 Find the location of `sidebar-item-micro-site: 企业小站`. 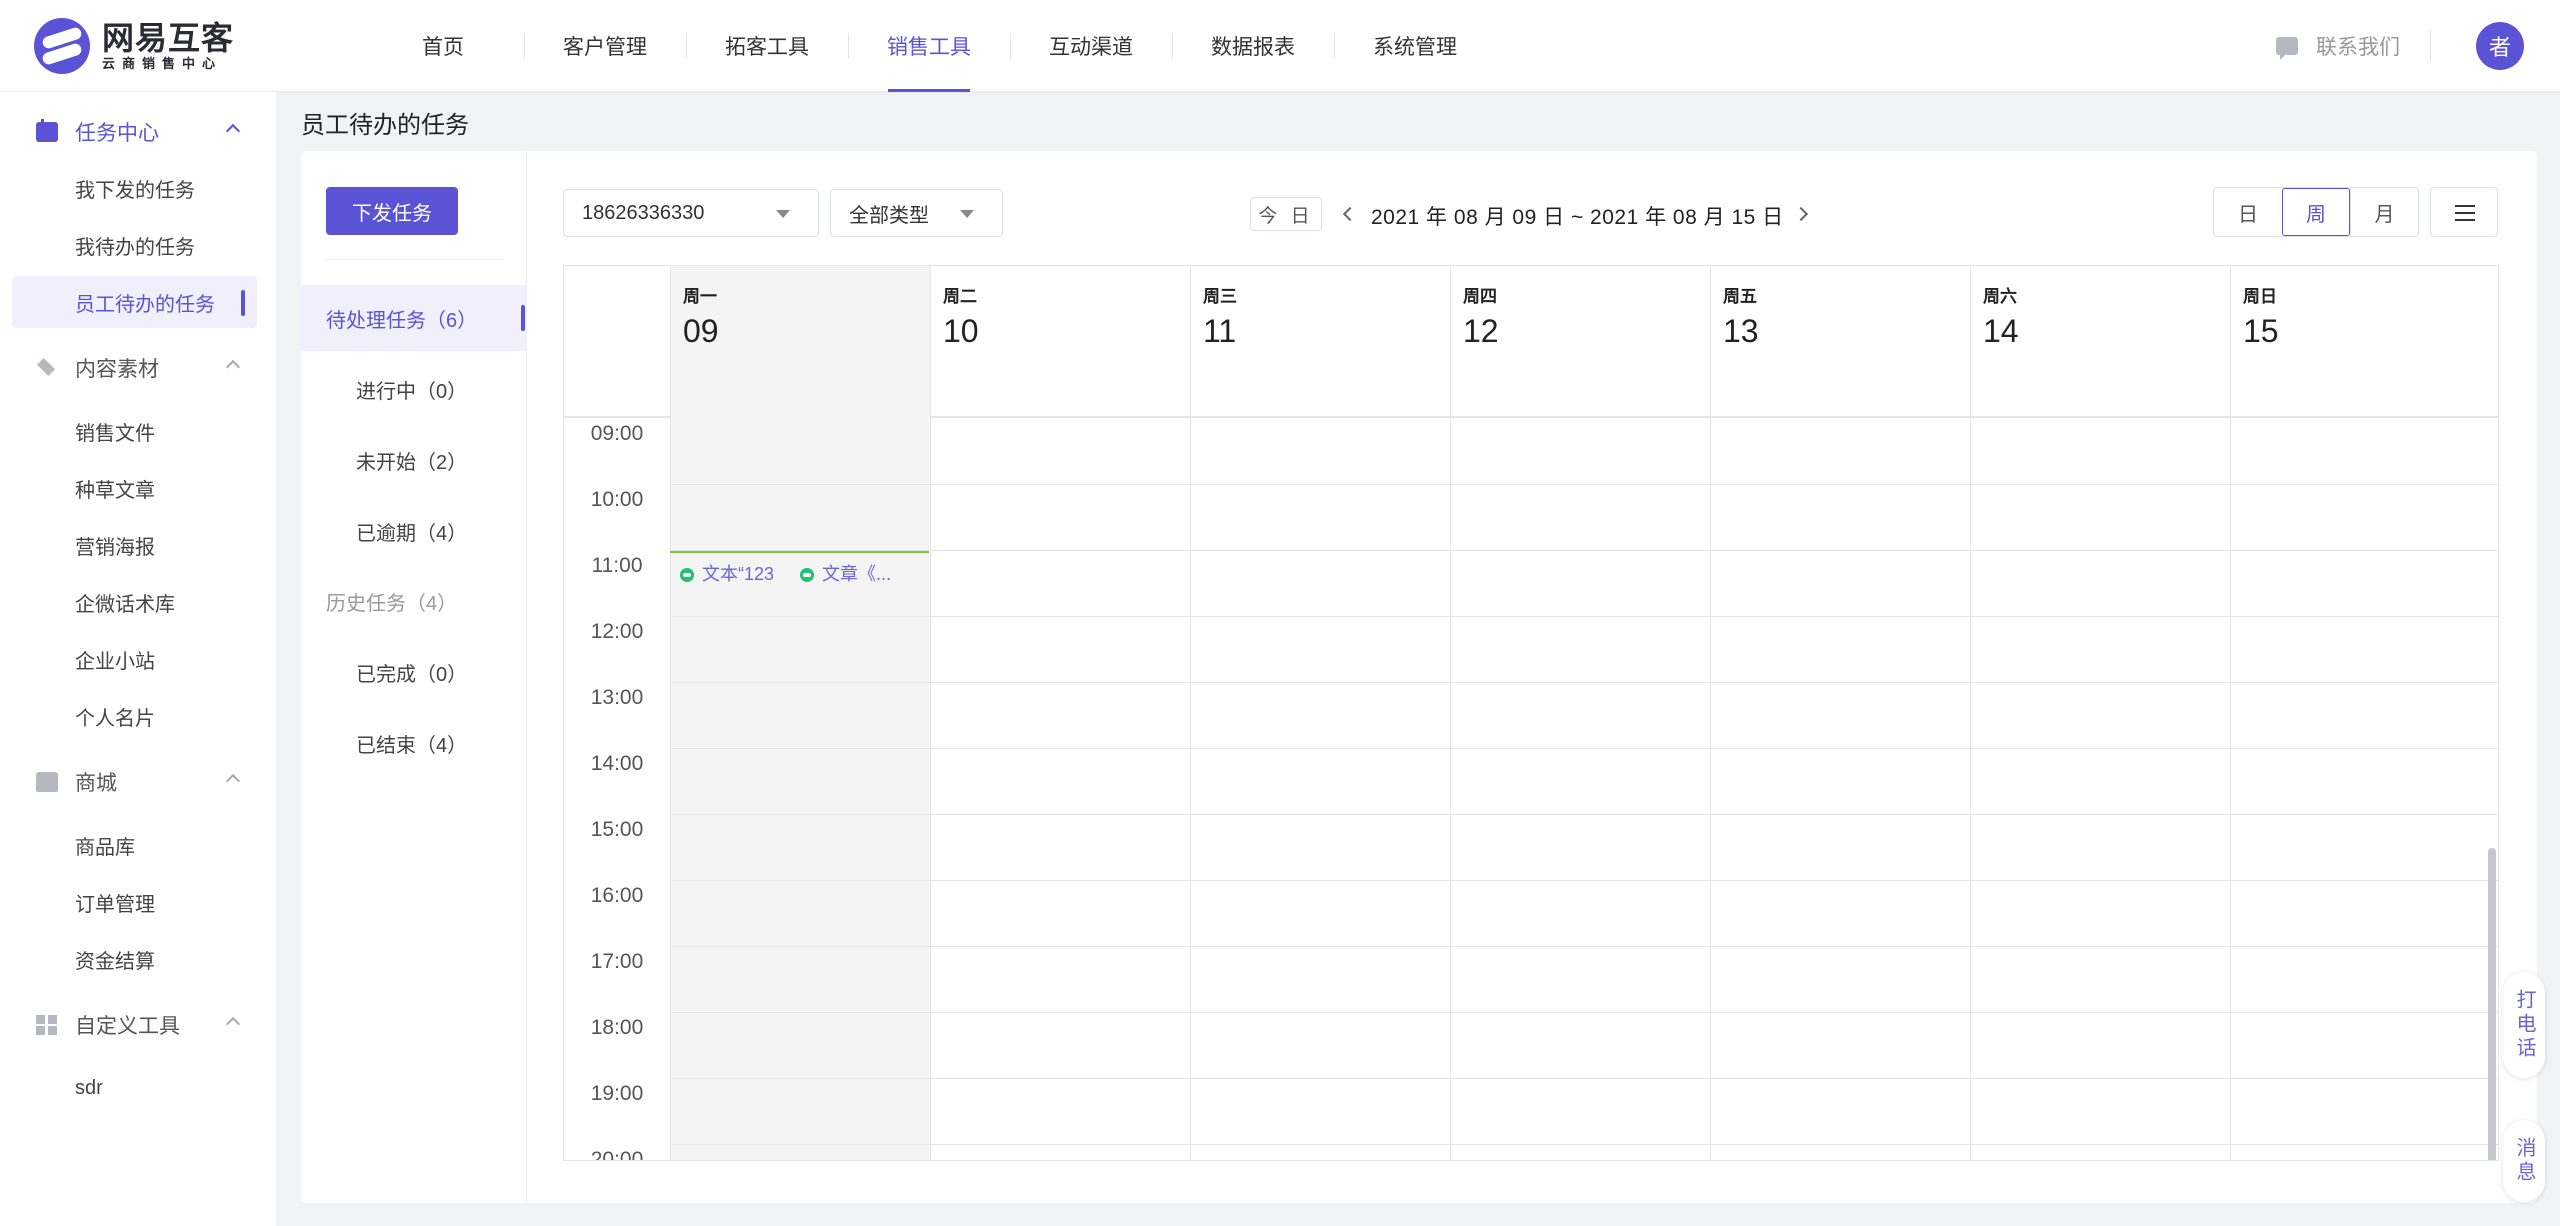

sidebar-item-micro-site: 企业小站 is located at coordinates (134, 659).